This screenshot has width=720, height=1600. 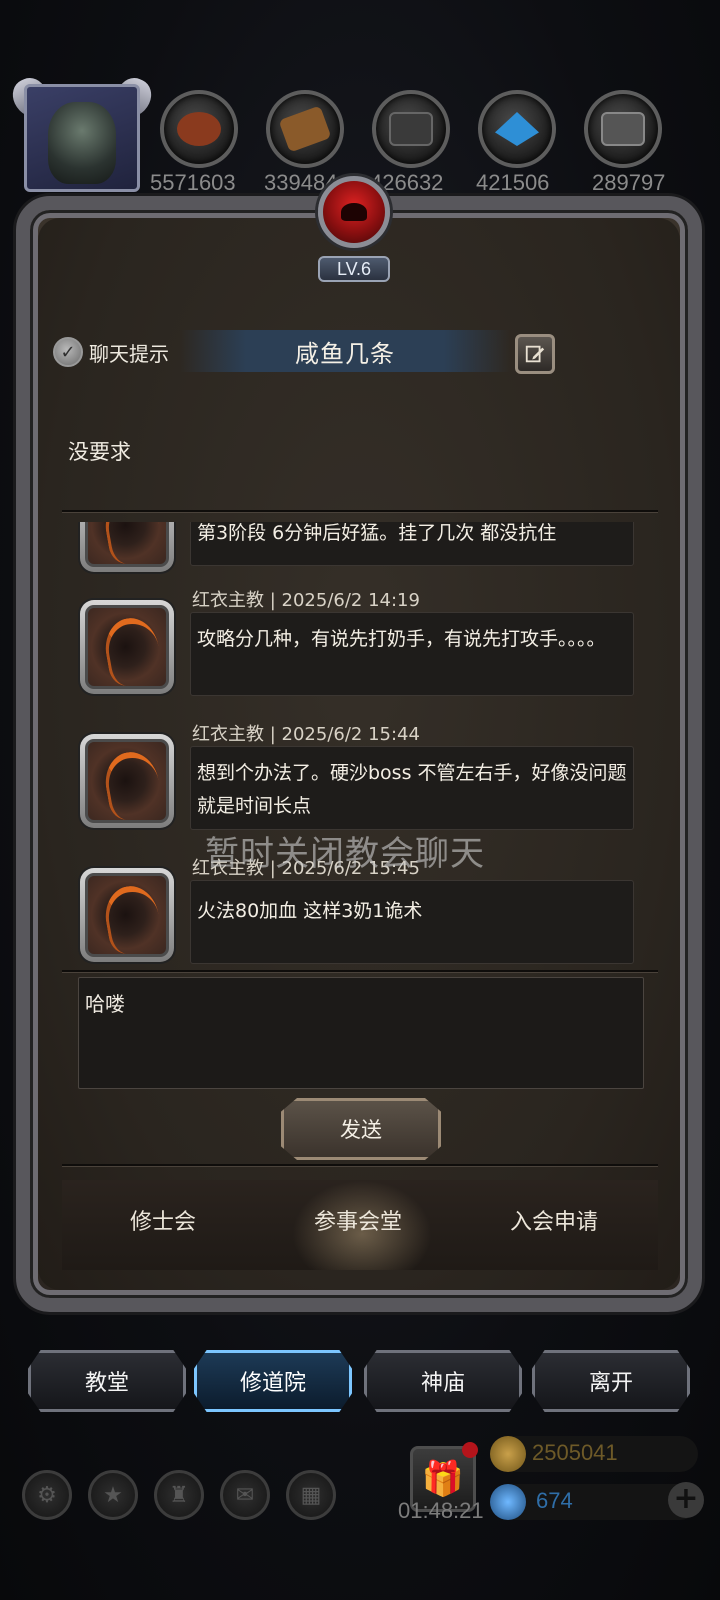 What do you see at coordinates (554, 1500) in the screenshot?
I see `gem-value: 674` at bounding box center [554, 1500].